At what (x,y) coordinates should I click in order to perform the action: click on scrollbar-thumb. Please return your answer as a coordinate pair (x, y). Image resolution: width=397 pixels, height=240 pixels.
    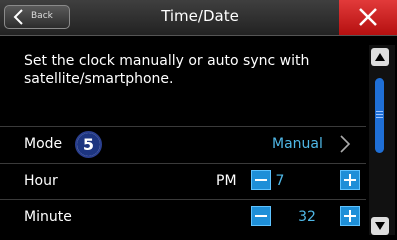
    Looking at the image, I should click on (379, 115).